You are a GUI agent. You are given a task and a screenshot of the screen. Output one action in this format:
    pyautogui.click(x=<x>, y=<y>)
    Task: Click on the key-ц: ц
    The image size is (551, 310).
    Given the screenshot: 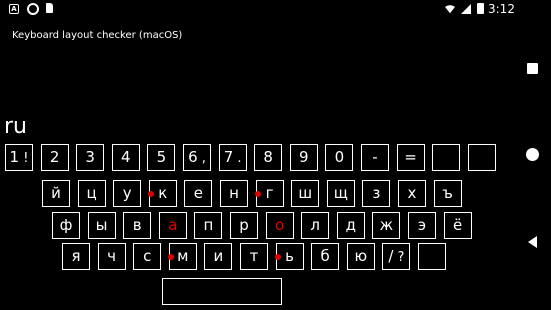 What is the action you would take?
    pyautogui.click(x=91, y=193)
    